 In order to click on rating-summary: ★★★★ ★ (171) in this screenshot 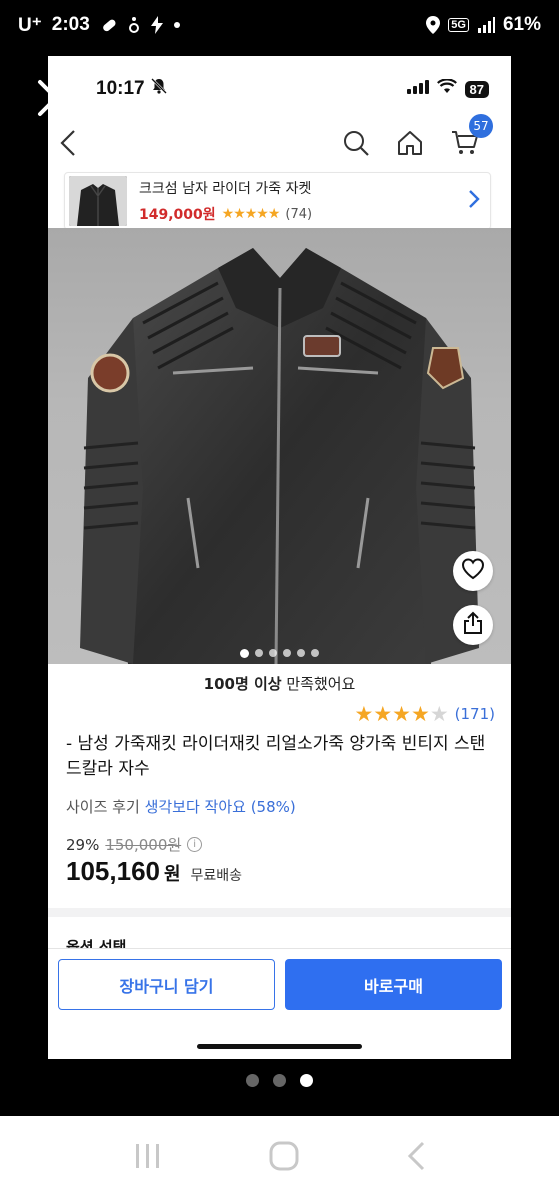, I will do `click(425, 714)`.